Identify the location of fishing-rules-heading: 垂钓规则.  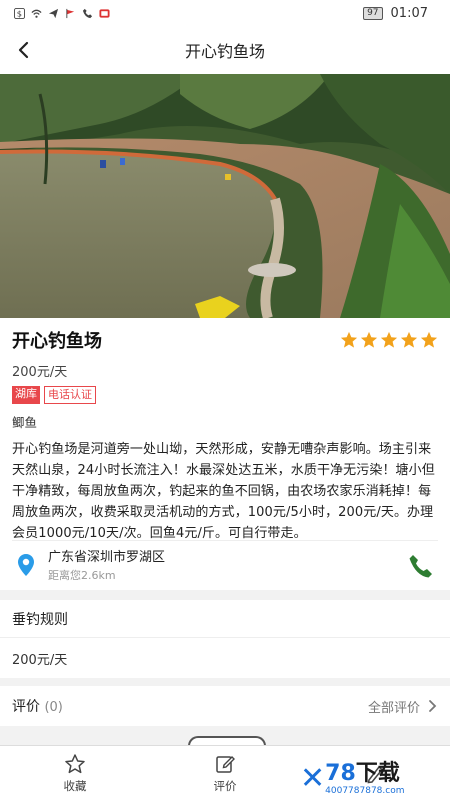
(225, 619).